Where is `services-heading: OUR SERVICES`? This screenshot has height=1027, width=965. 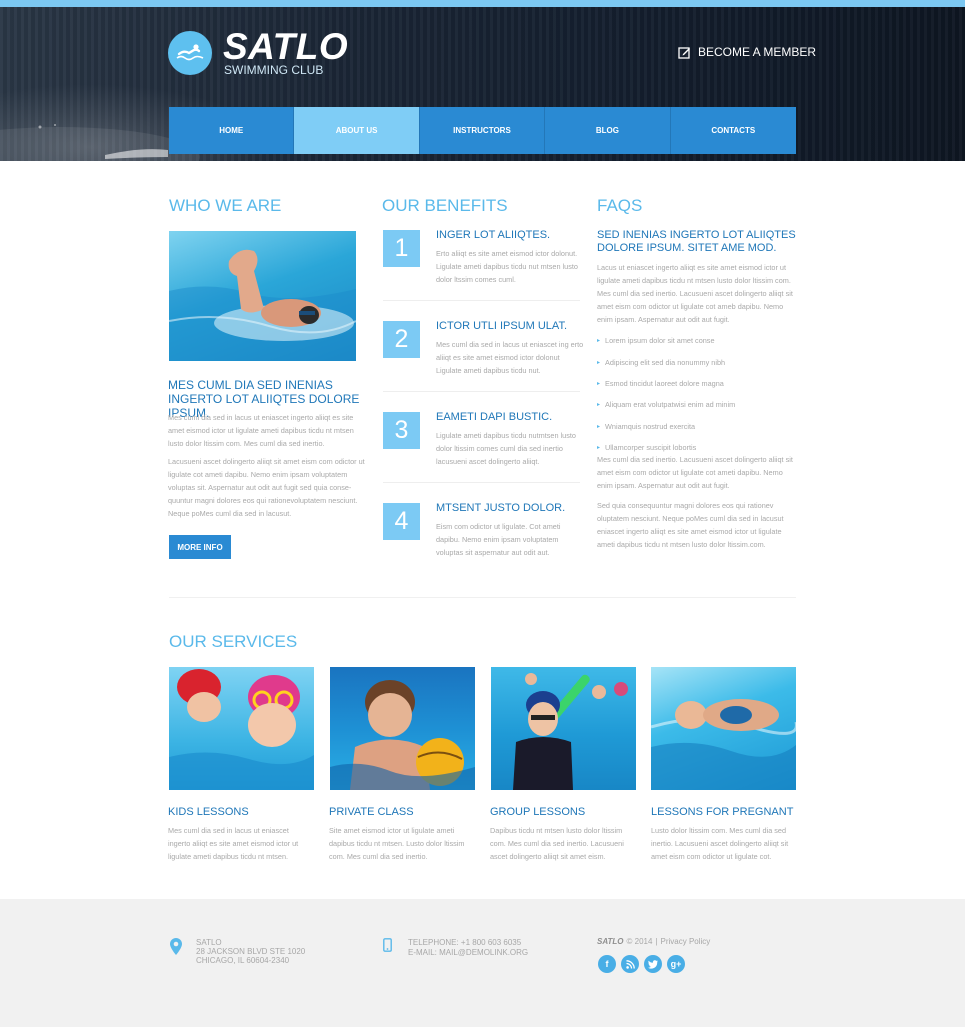
services-heading: OUR SERVICES is located at coordinates (233, 641).